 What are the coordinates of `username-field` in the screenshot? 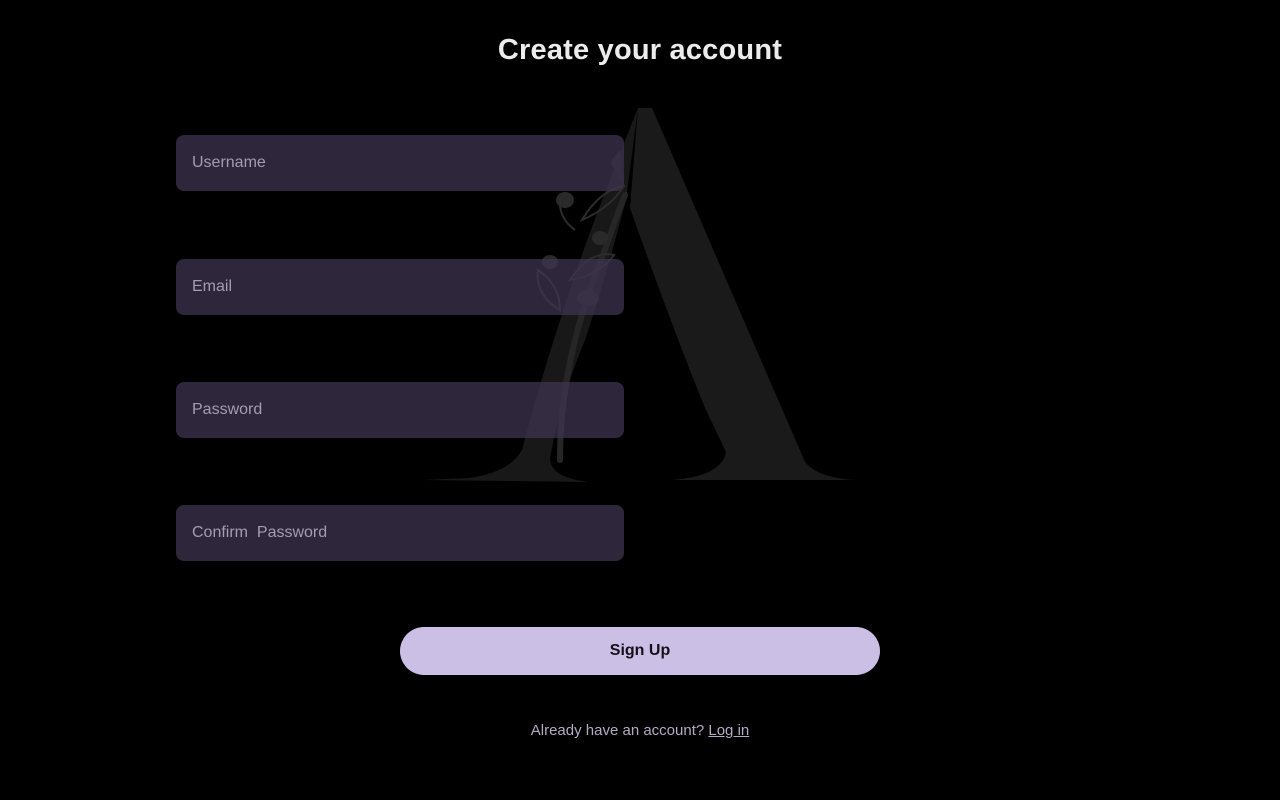 It's located at (400, 163).